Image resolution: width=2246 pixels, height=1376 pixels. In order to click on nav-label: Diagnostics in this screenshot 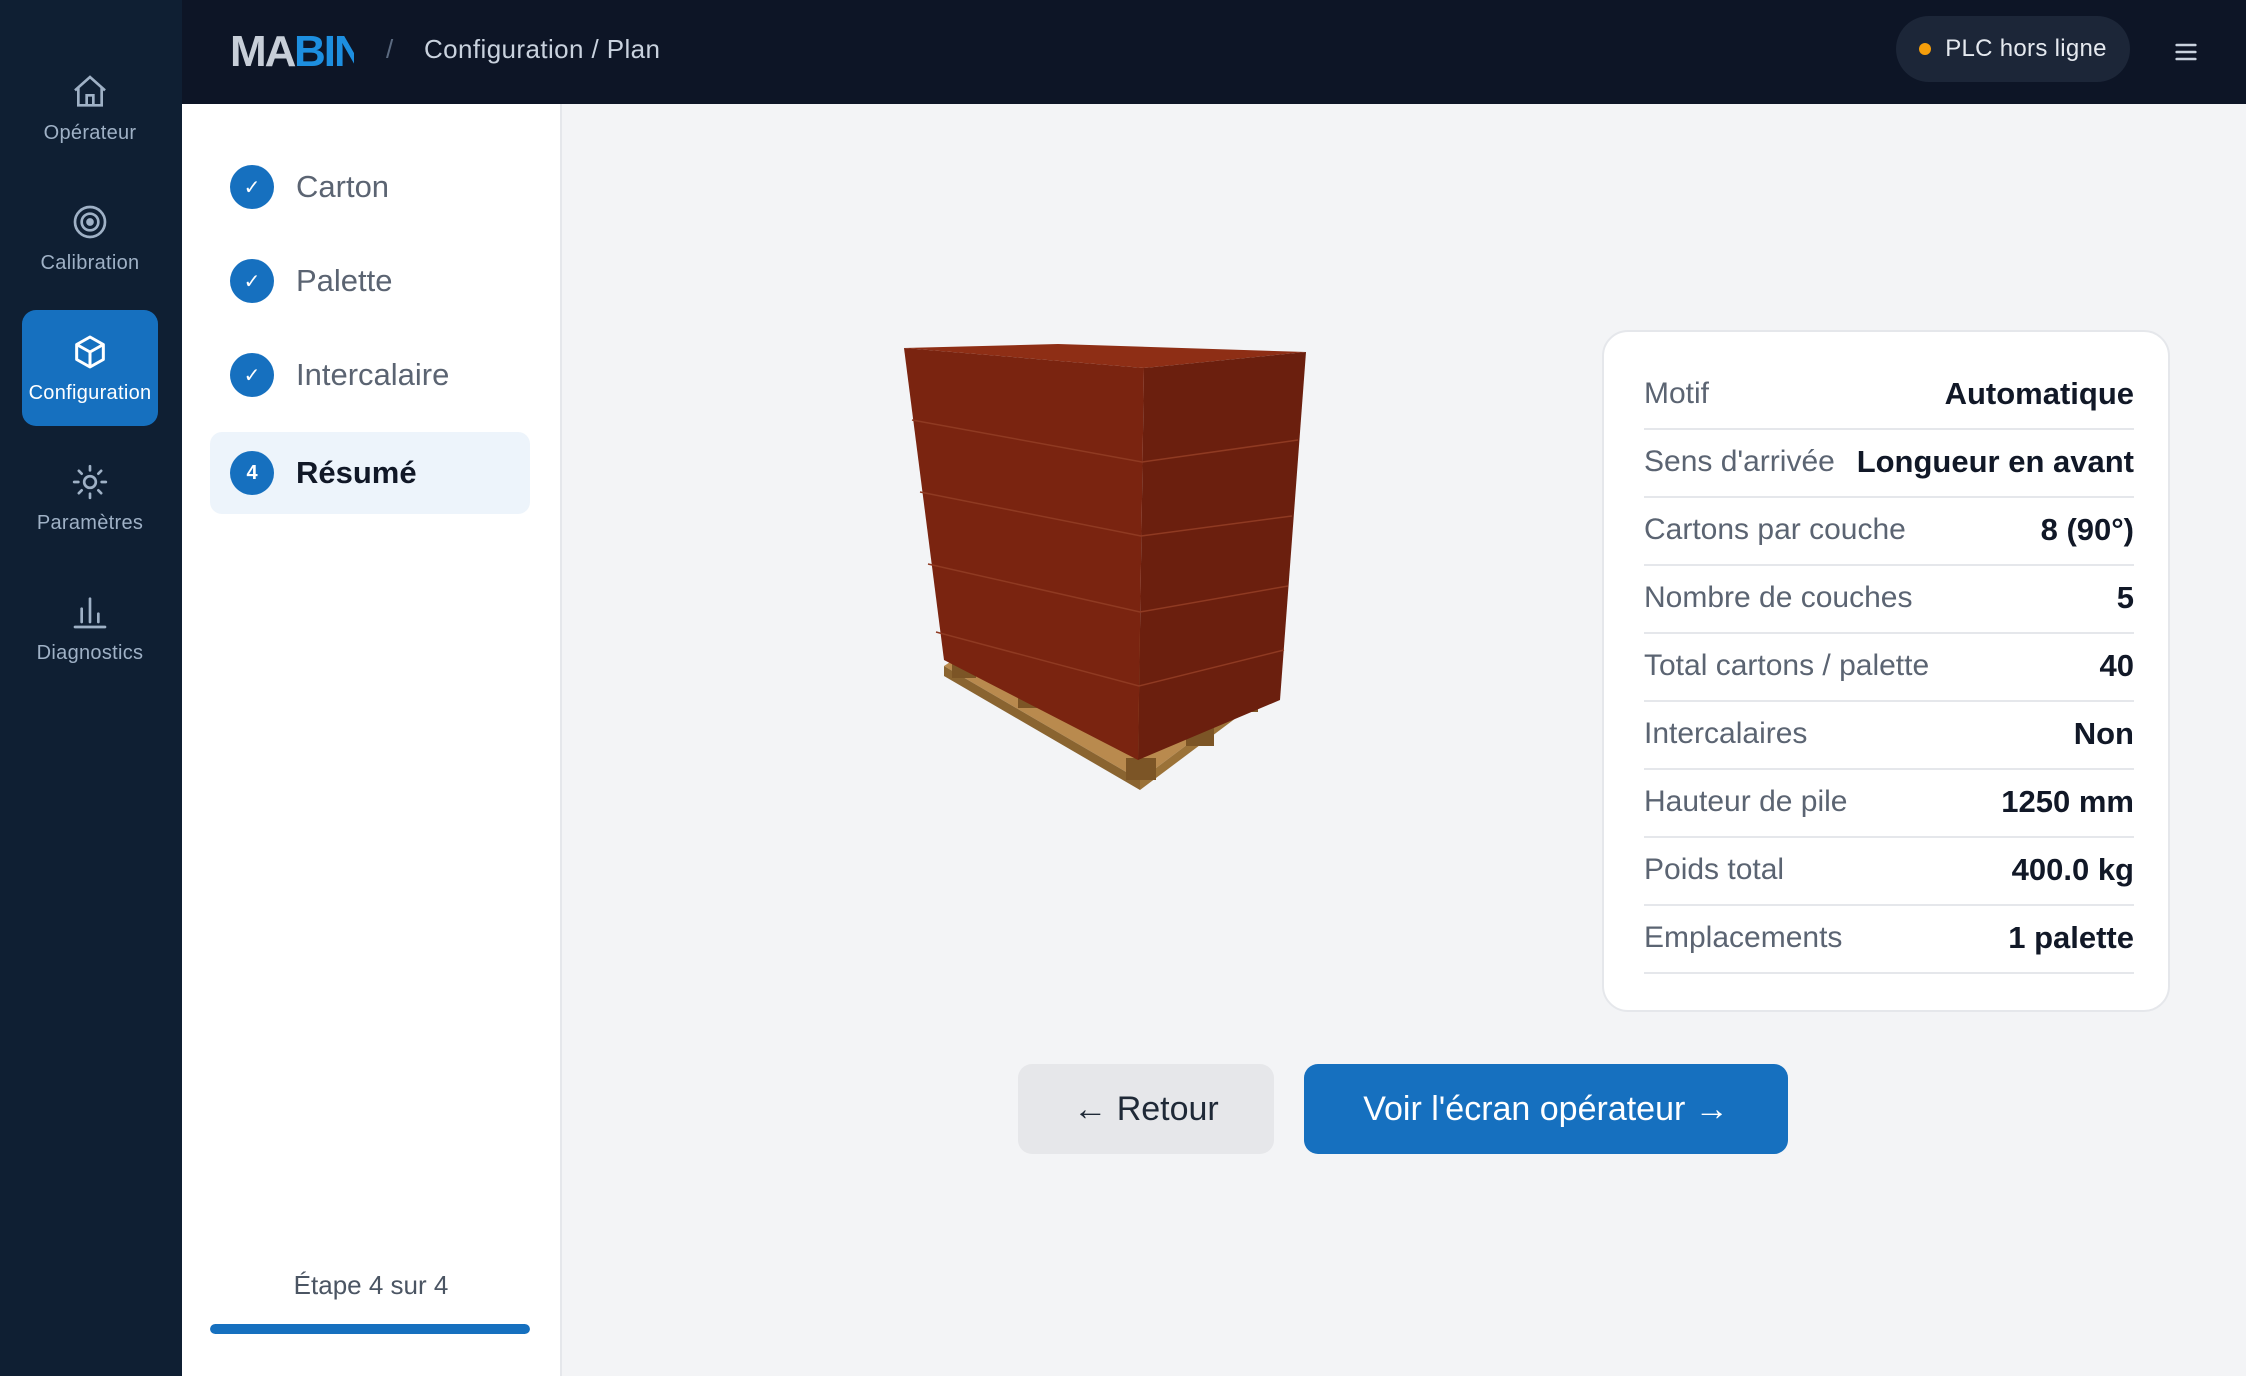, I will do `click(90, 652)`.